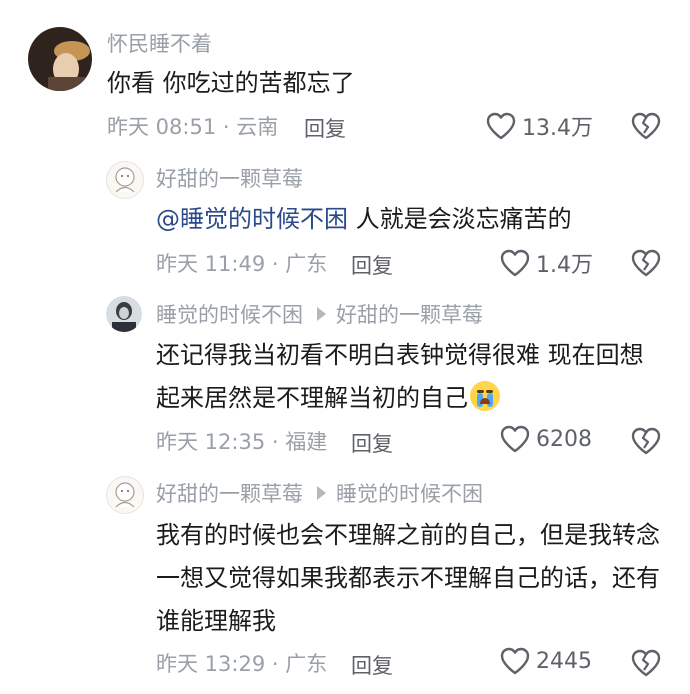 The height and width of the screenshot is (694, 690). What do you see at coordinates (564, 439) in the screenshot?
I see `like-count: 6208` at bounding box center [564, 439].